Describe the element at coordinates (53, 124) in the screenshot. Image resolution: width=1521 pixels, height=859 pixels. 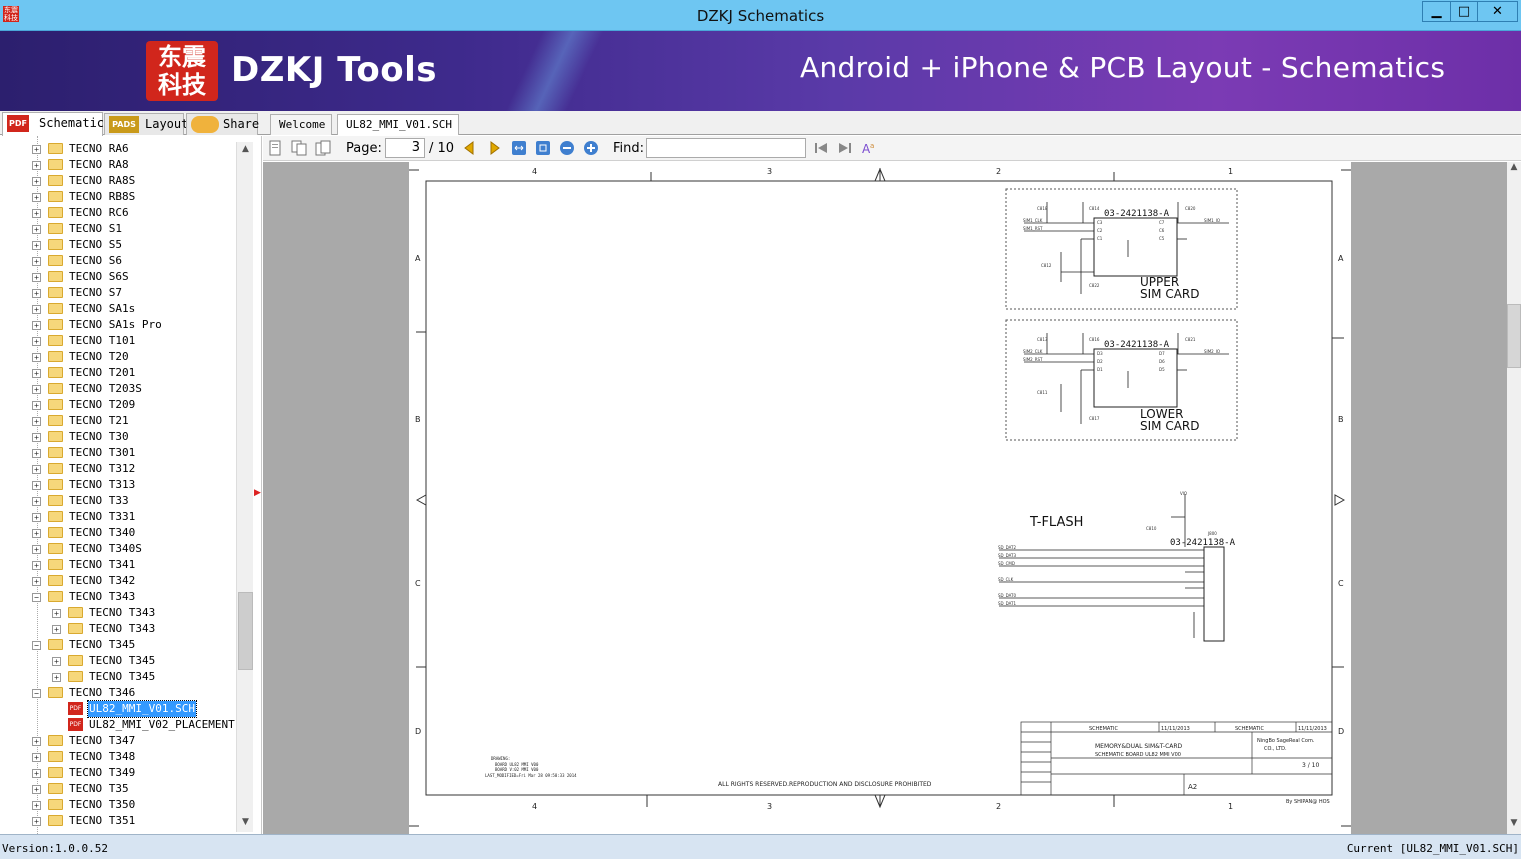
I see `tab-schematic: PDF Schematic` at that location.